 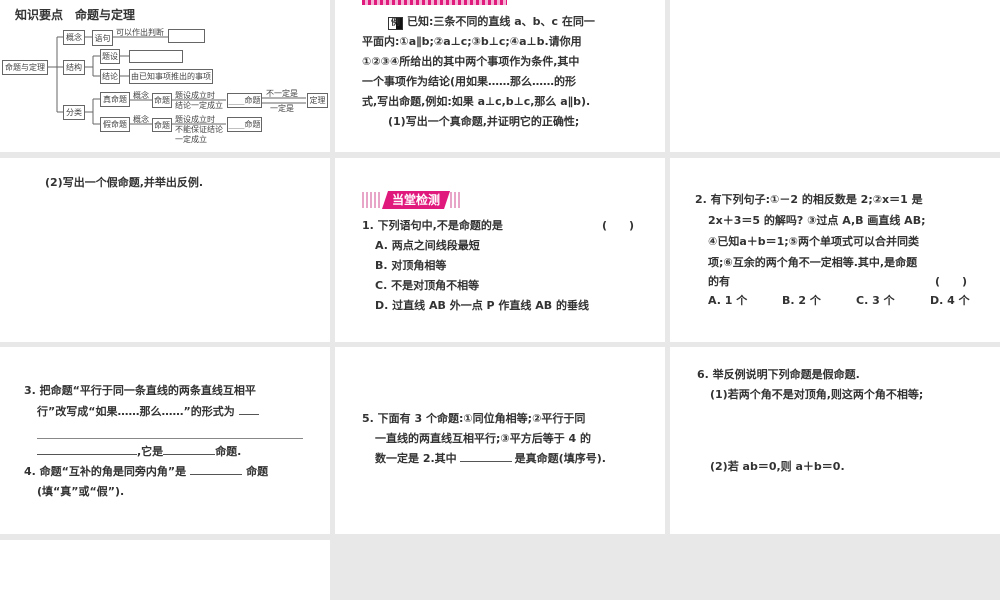 I want to click on text: 已知:三条不同的直线 a、b、c 在同一, so click(x=501, y=21).